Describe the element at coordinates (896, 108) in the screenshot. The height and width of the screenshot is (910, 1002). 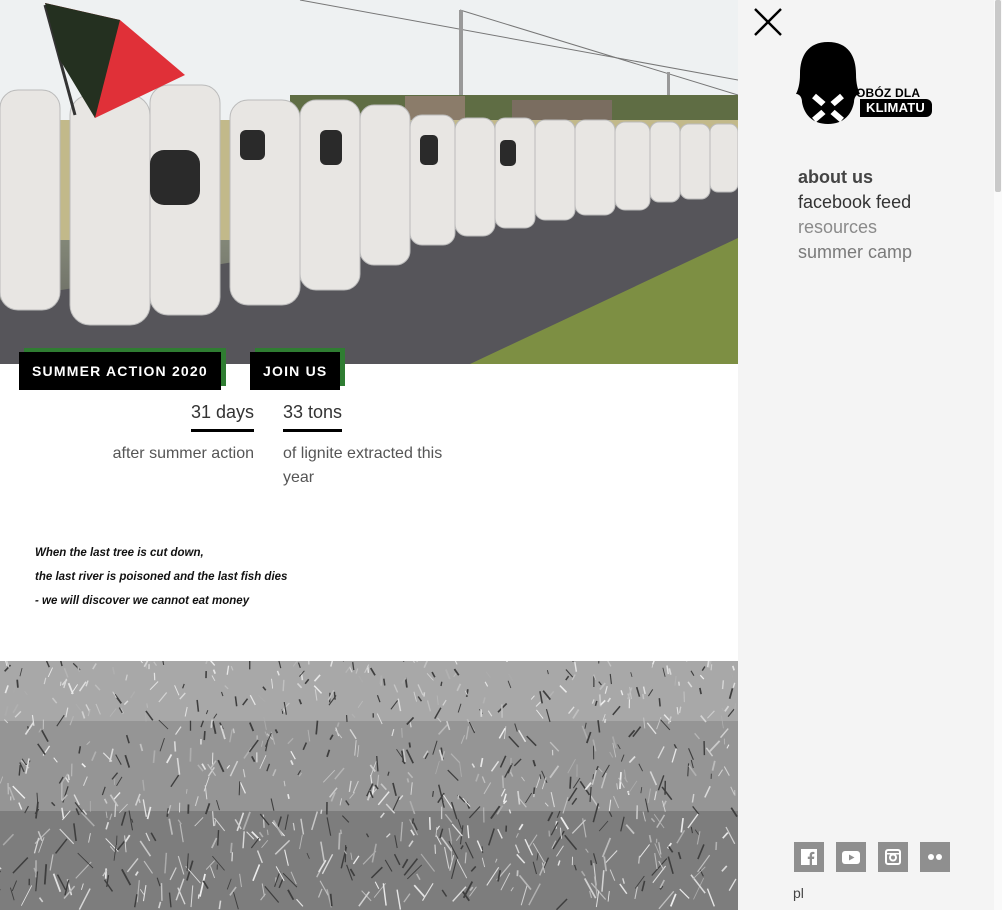
I see `logo-text-bottom: KLIMATU` at that location.